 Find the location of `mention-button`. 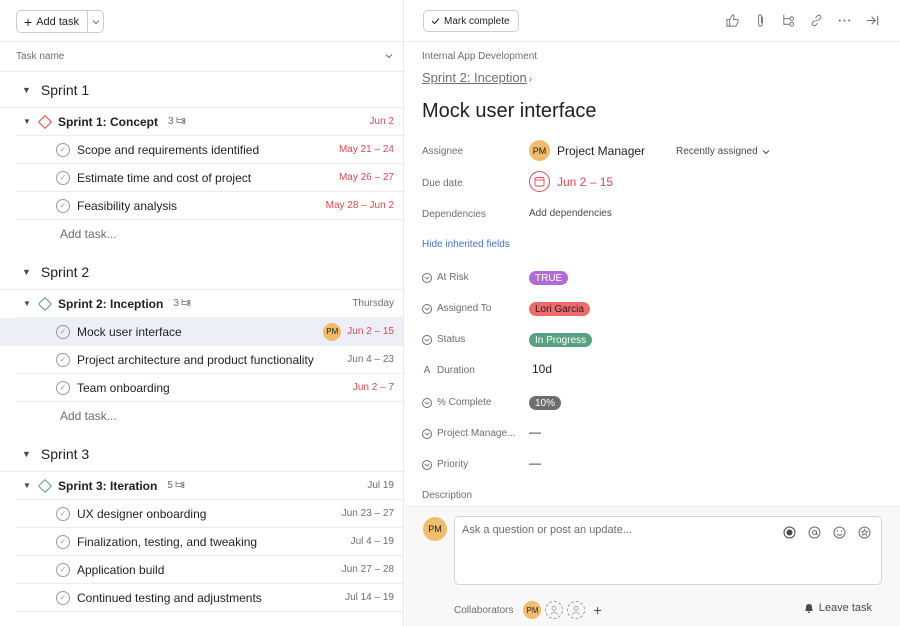

mention-button is located at coordinates (814, 532).